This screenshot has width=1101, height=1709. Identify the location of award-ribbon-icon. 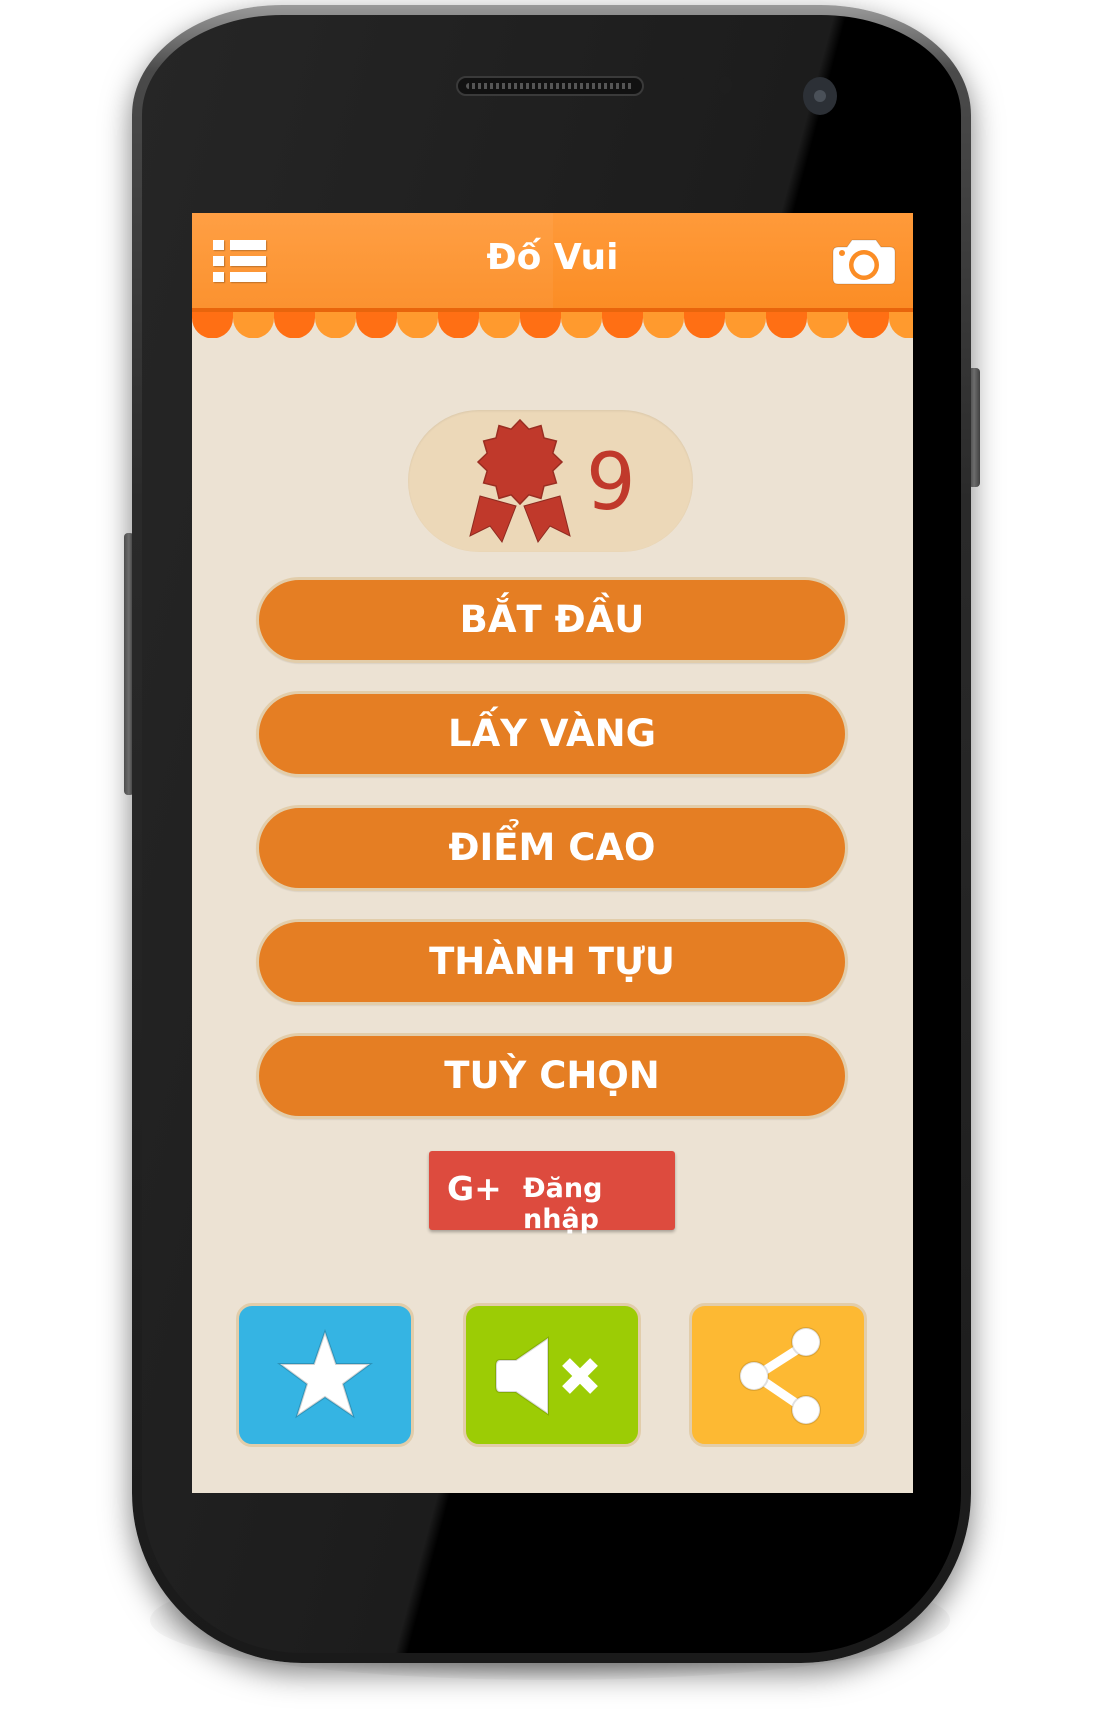
(520, 481).